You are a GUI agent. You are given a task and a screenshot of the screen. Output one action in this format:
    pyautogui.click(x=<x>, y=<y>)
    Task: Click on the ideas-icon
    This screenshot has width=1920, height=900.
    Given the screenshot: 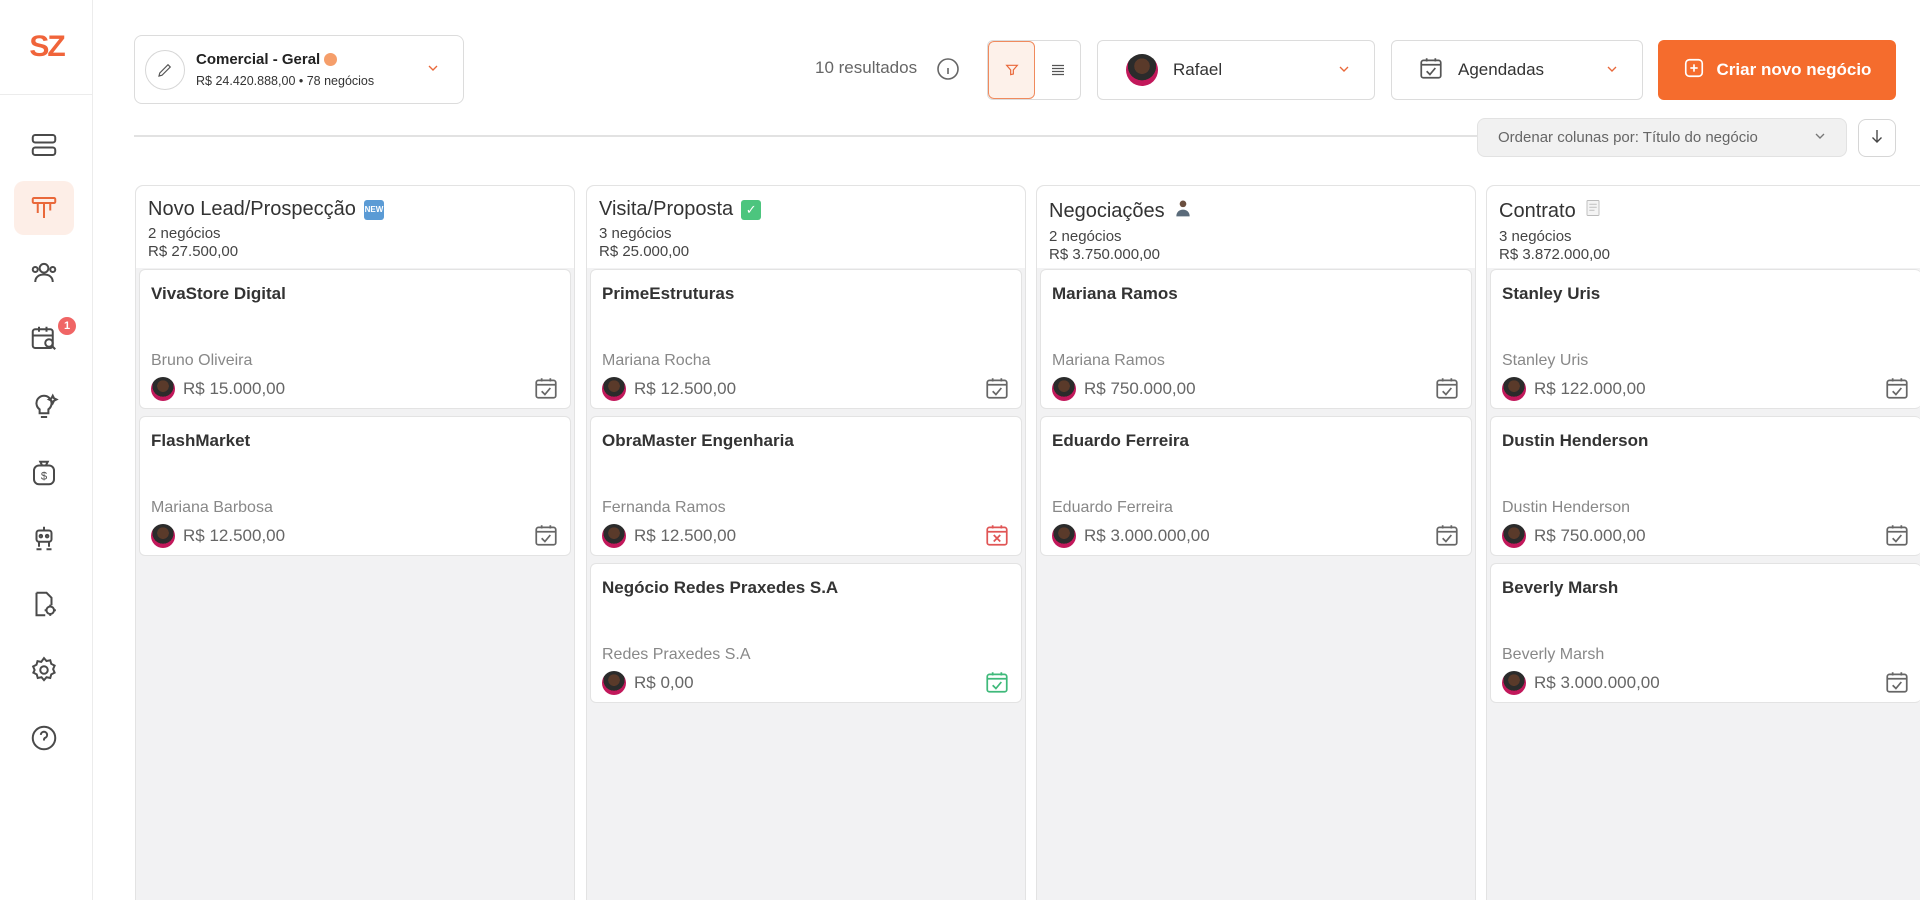 What is the action you would take?
    pyautogui.click(x=44, y=407)
    